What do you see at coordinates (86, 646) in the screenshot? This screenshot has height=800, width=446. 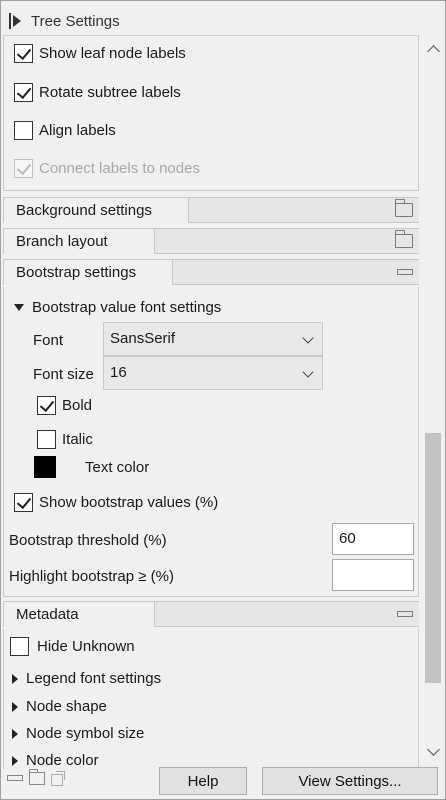 I see `hide-unknown-label: Hide Unknown` at bounding box center [86, 646].